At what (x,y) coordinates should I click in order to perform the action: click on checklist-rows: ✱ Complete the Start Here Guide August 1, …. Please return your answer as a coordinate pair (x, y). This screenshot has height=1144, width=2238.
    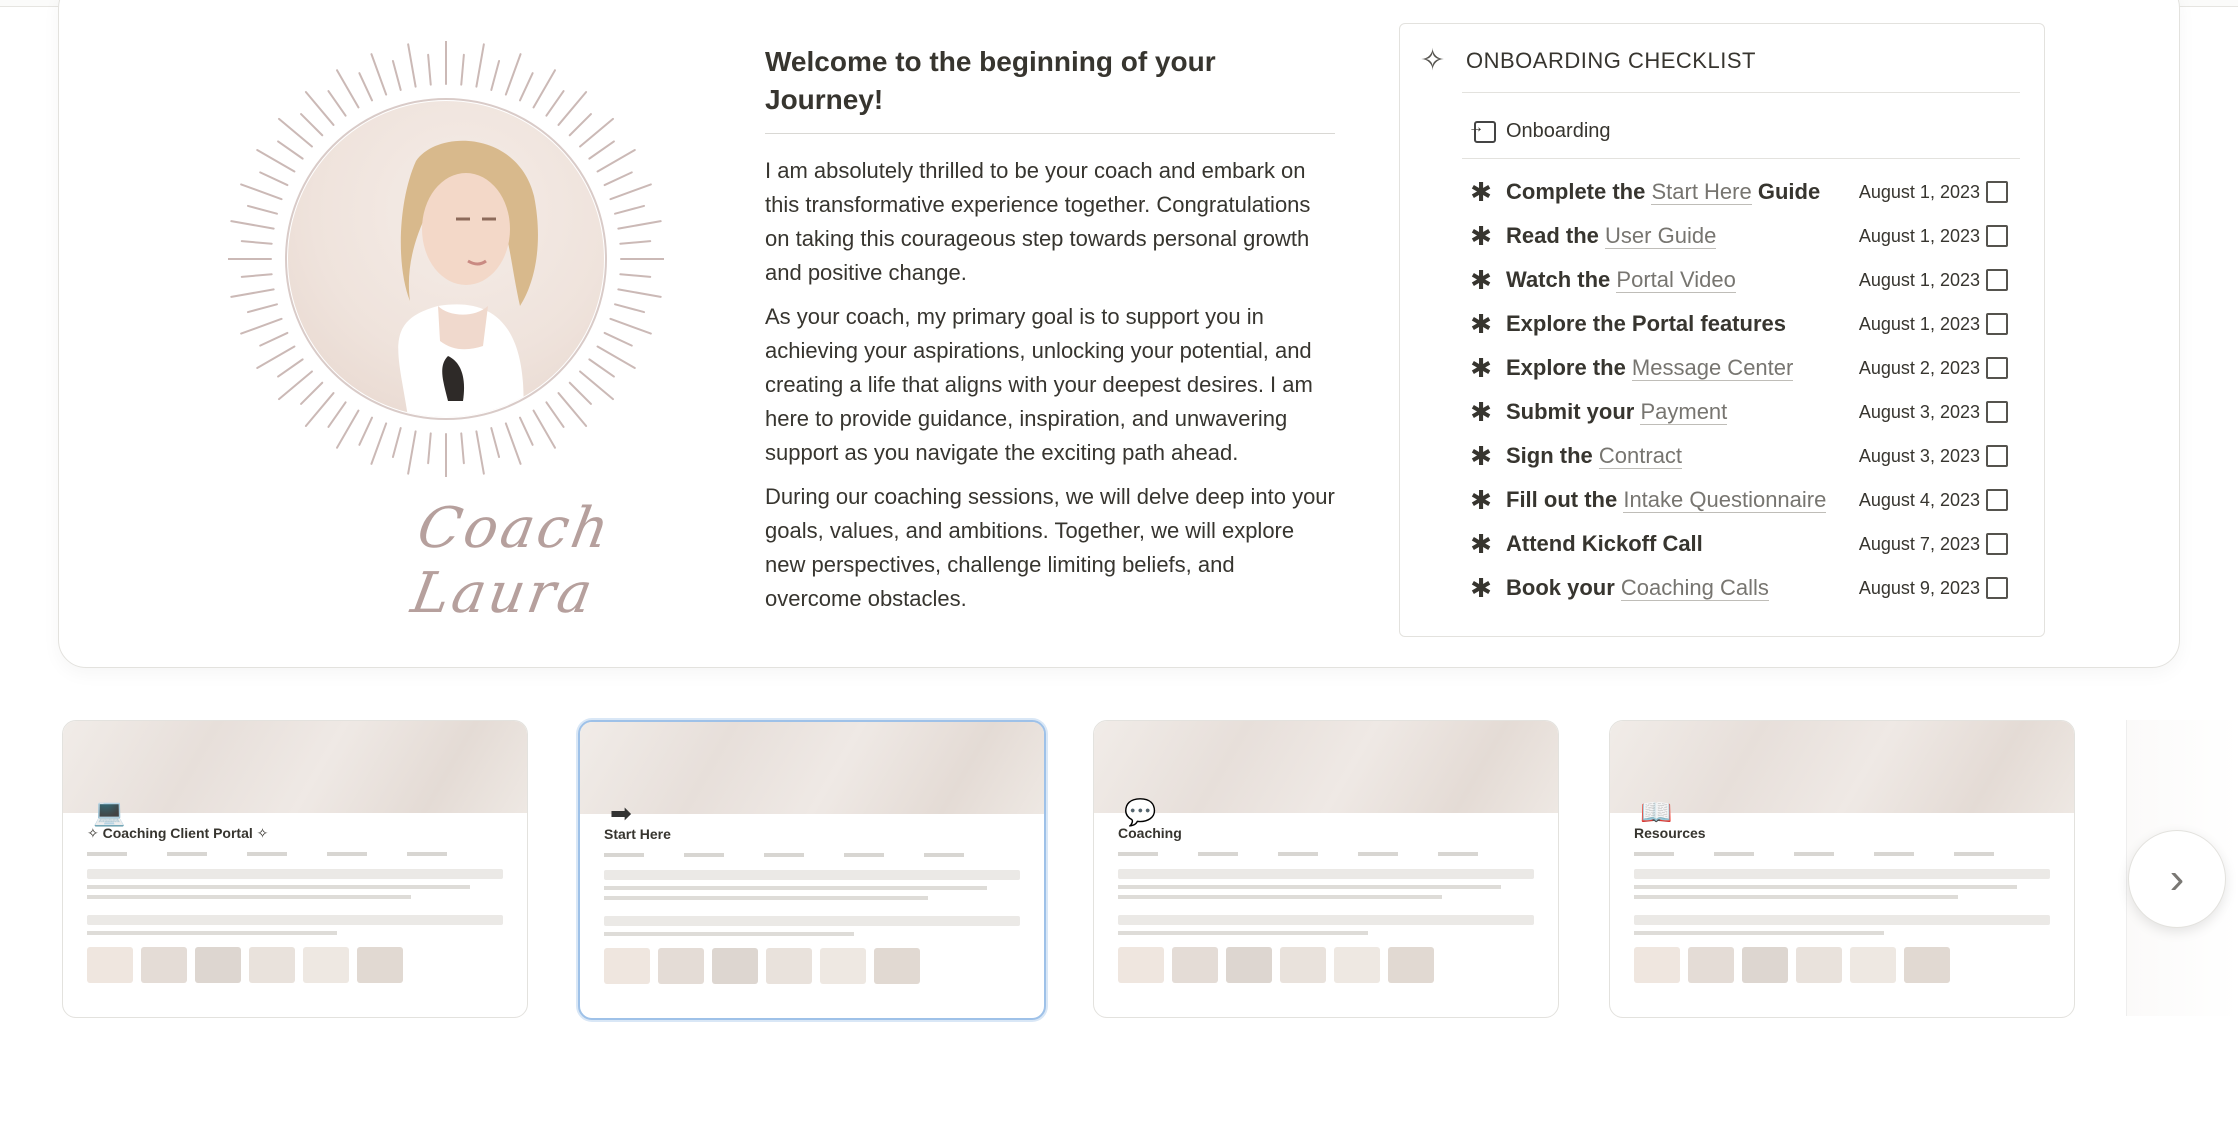
    Looking at the image, I should click on (1747, 390).